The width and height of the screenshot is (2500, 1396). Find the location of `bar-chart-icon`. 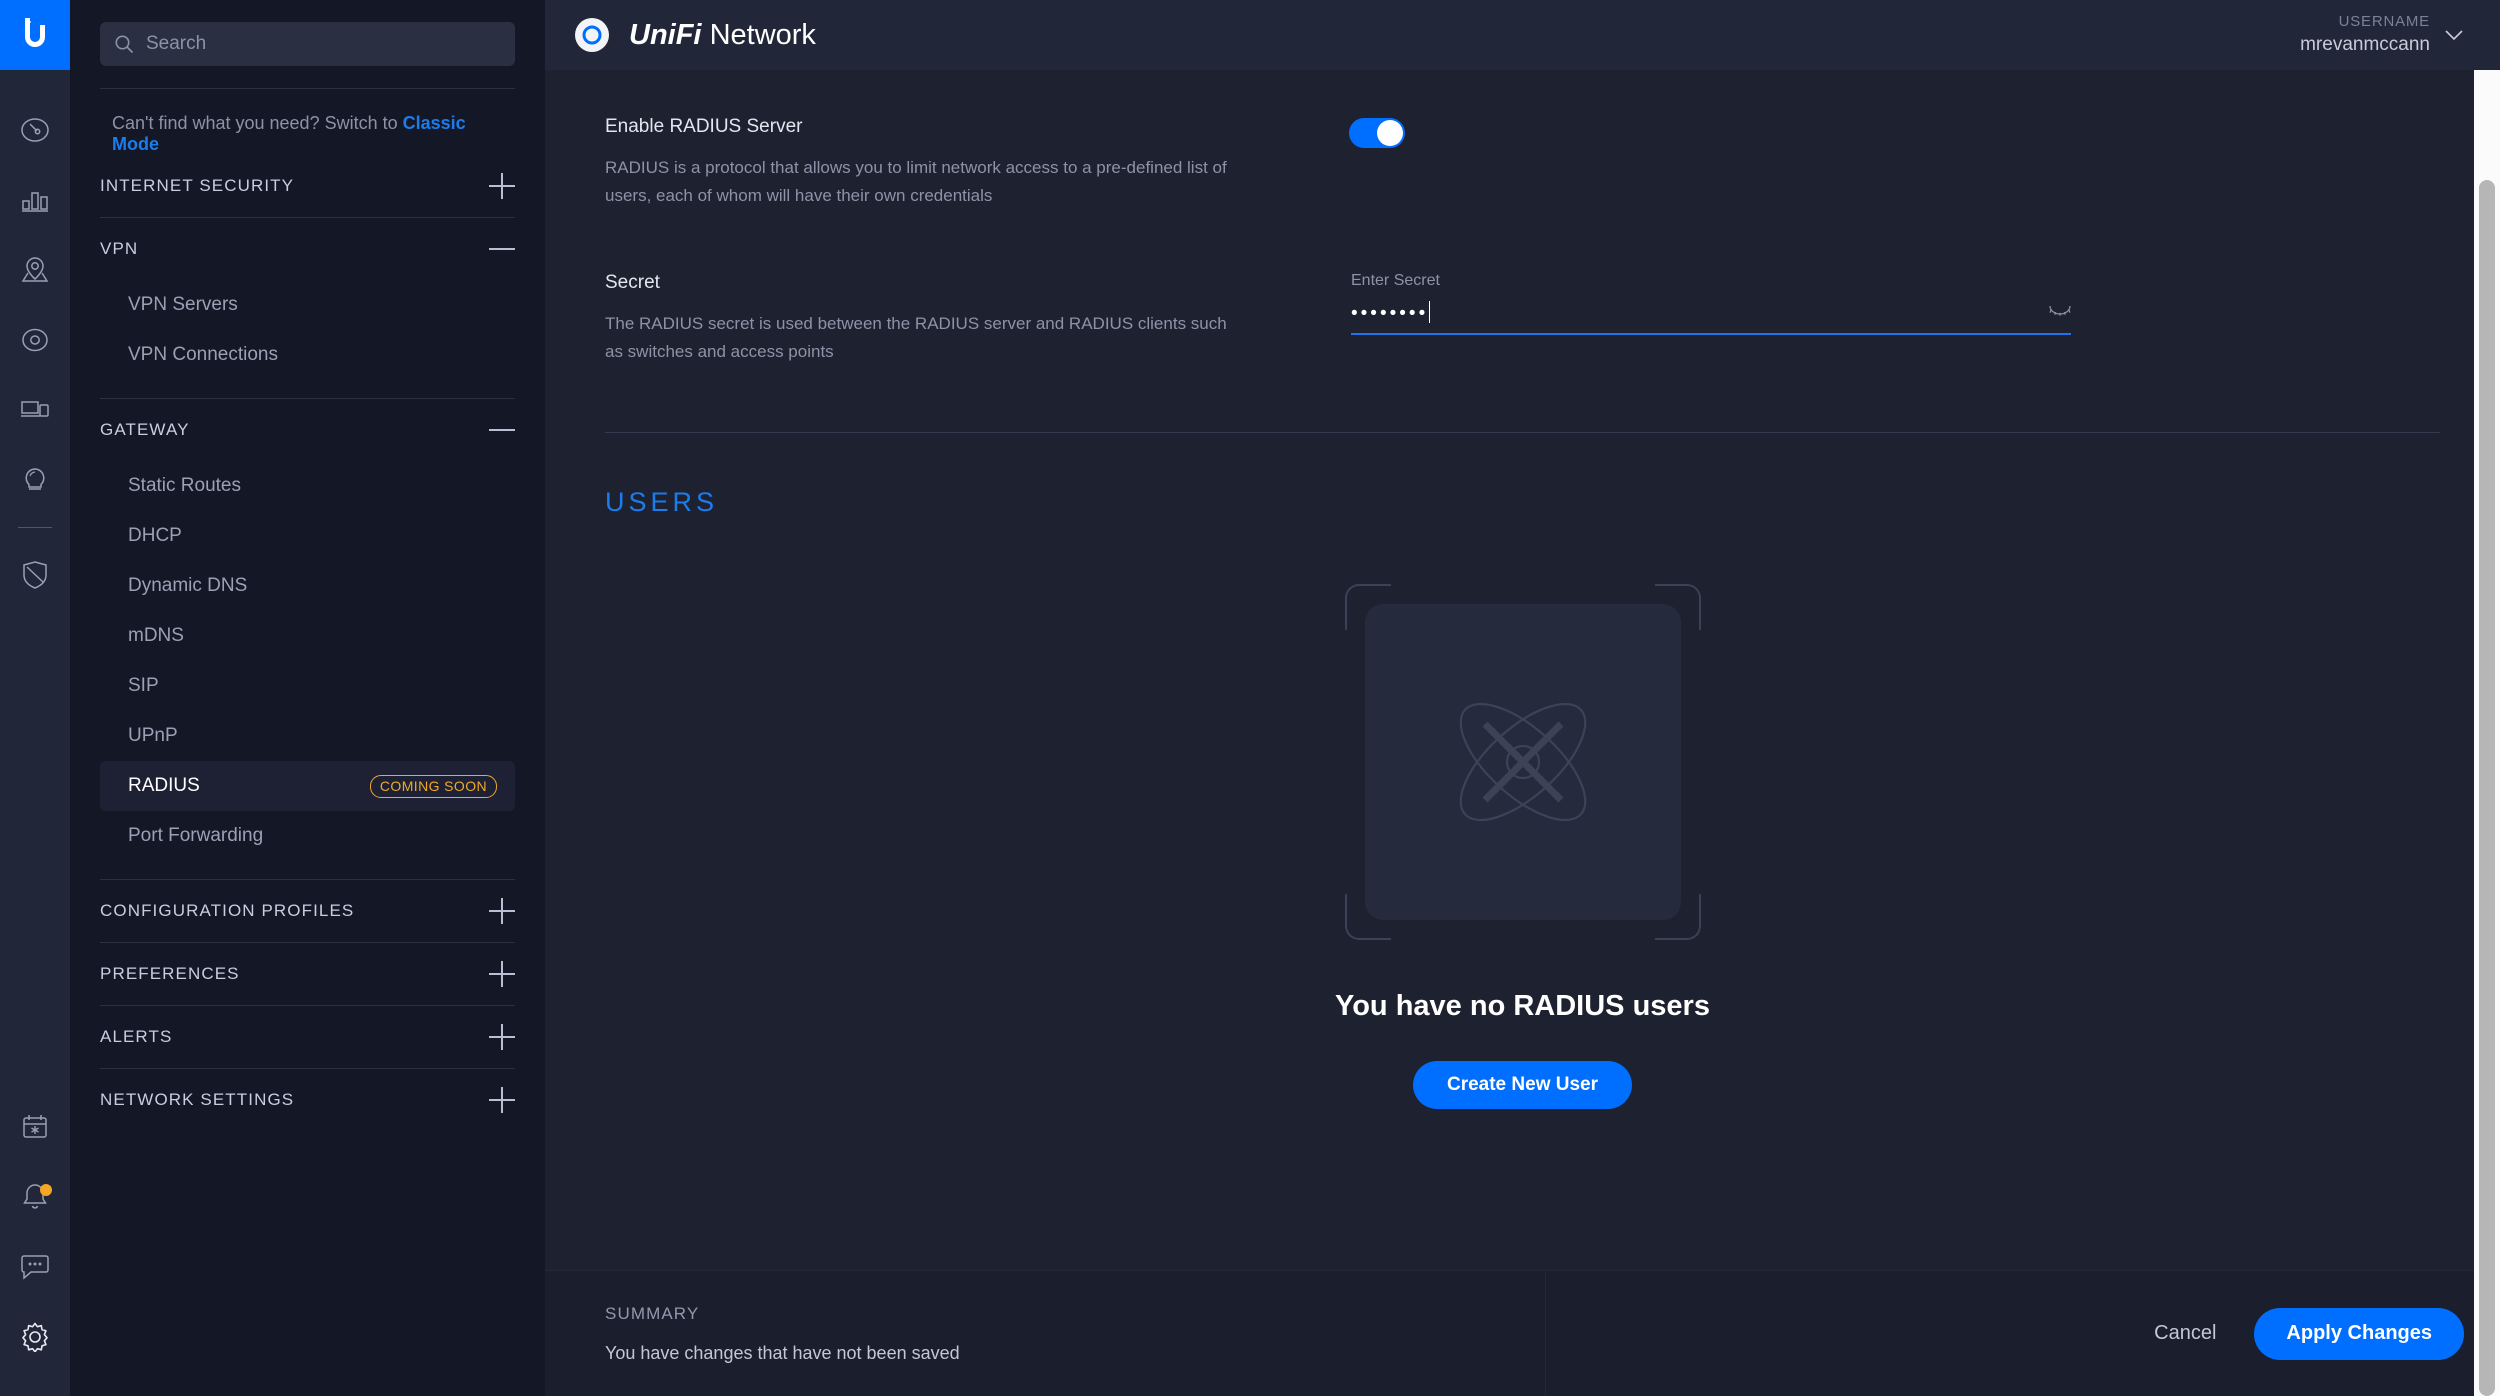

bar-chart-icon is located at coordinates (35, 202).